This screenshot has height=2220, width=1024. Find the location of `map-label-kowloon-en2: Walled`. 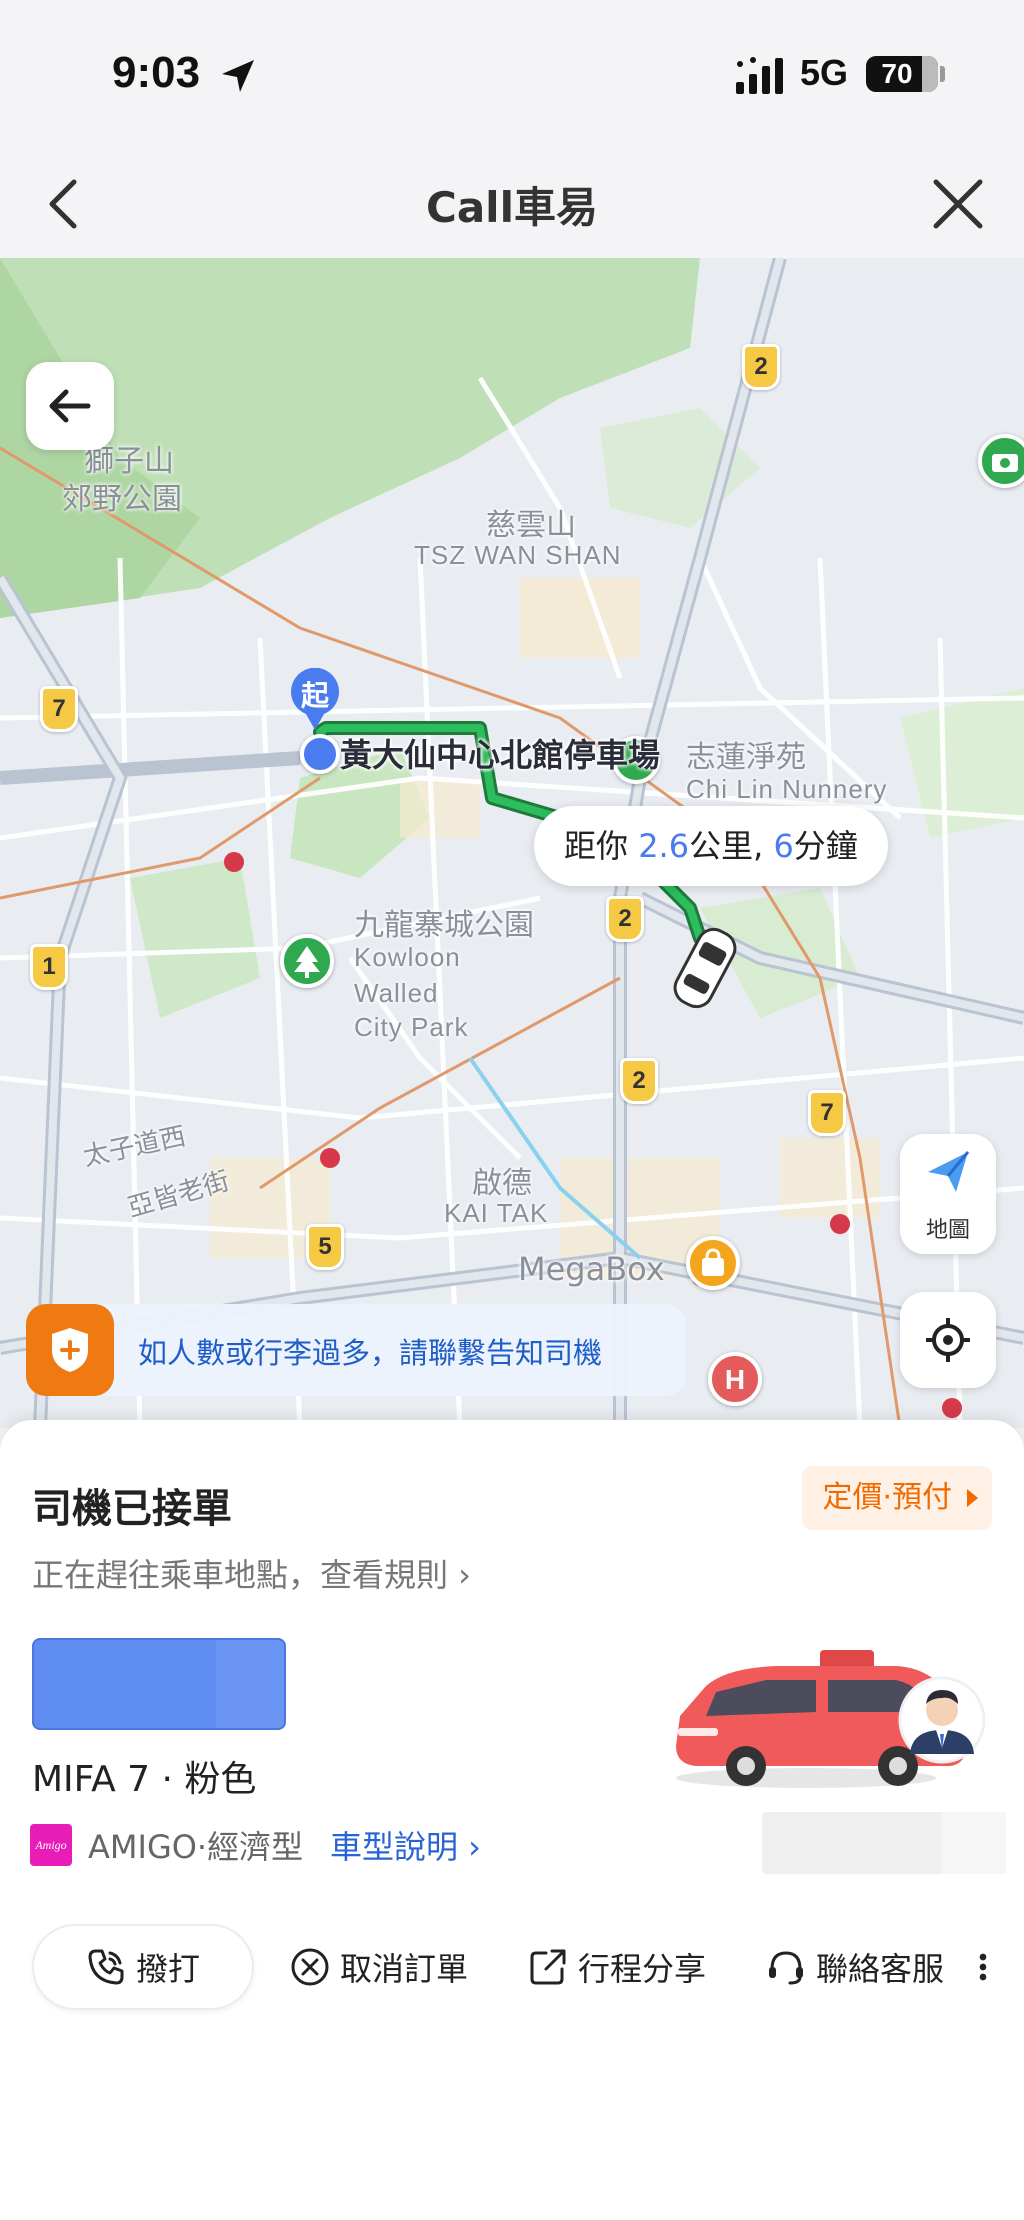

map-label-kowloon-en2: Walled is located at coordinates (396, 993).